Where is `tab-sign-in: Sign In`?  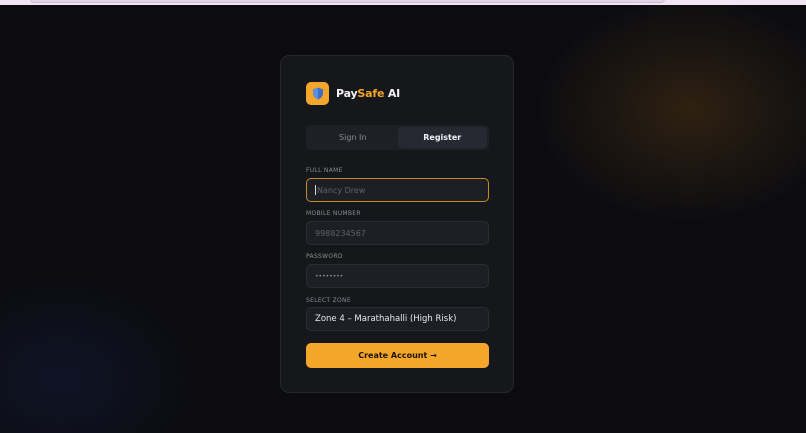 tab-sign-in: Sign In is located at coordinates (353, 137).